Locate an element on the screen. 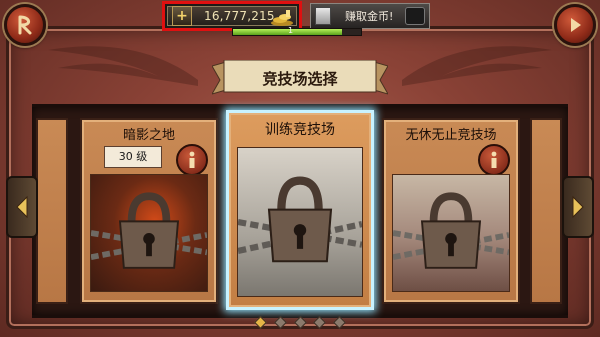 Image resolution: width=600 pixels, height=337 pixels. title-banner: 竞技场选择 is located at coordinates (300, 78).